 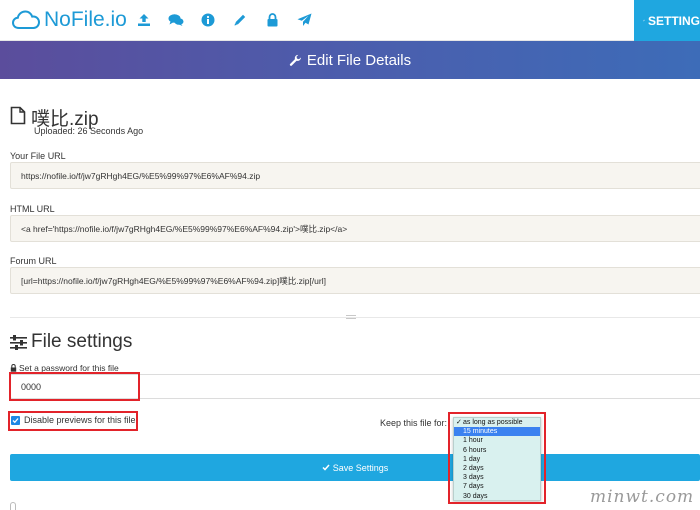 I want to click on chat-icon, so click(x=176, y=20).